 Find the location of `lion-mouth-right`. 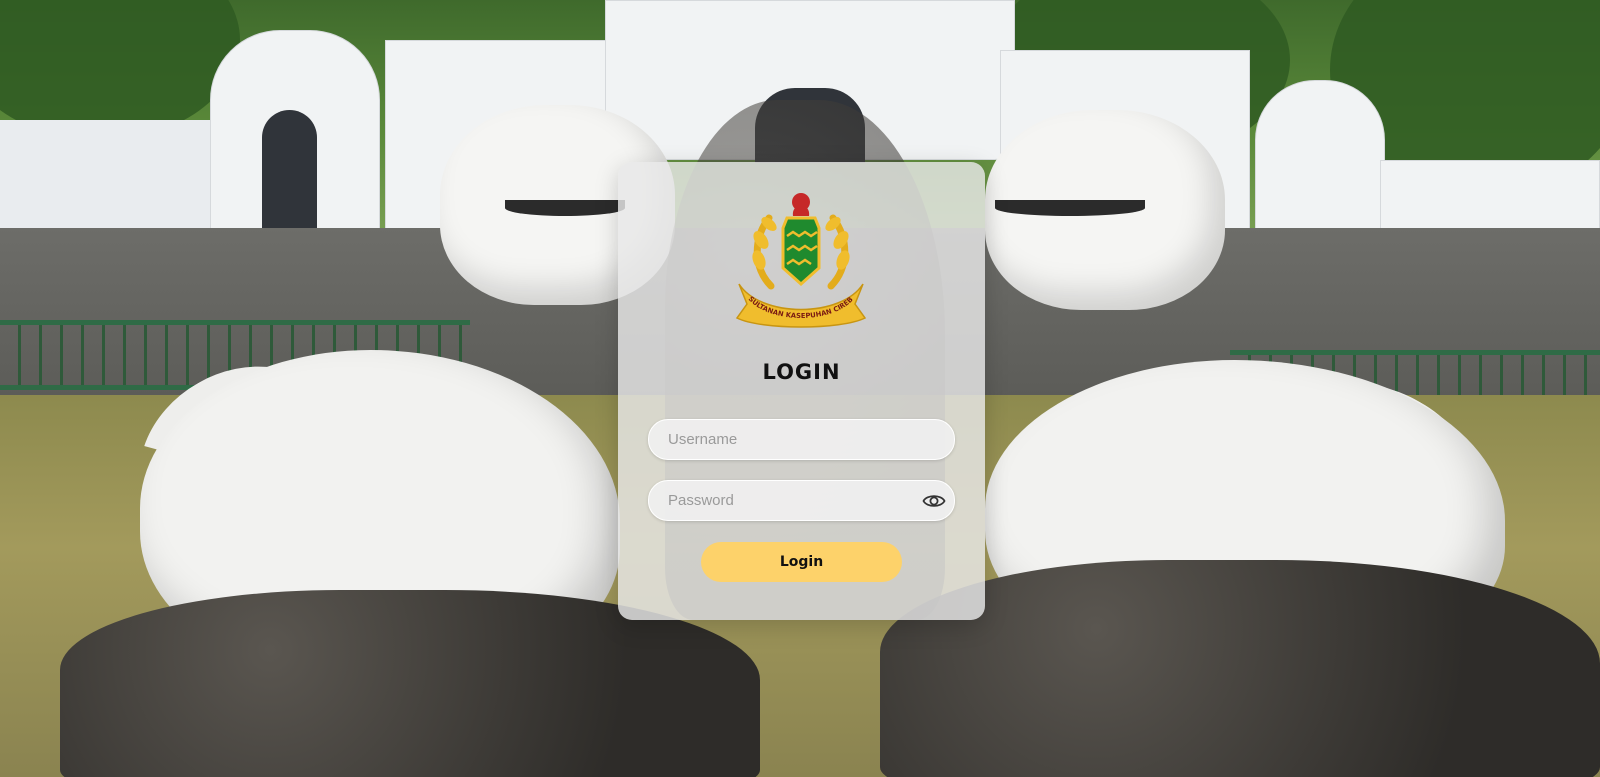

lion-mouth-right is located at coordinates (1070, 208).